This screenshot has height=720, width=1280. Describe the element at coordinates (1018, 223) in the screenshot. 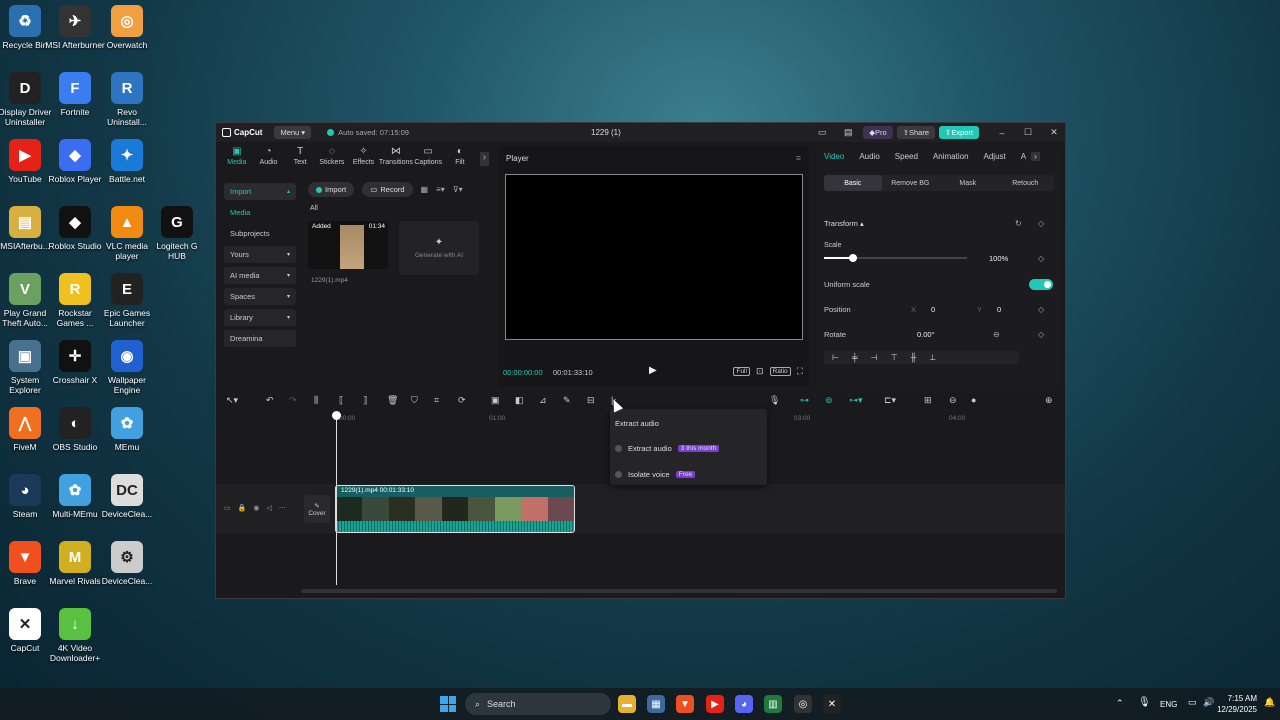

I see `reset-icon: ↻` at that location.